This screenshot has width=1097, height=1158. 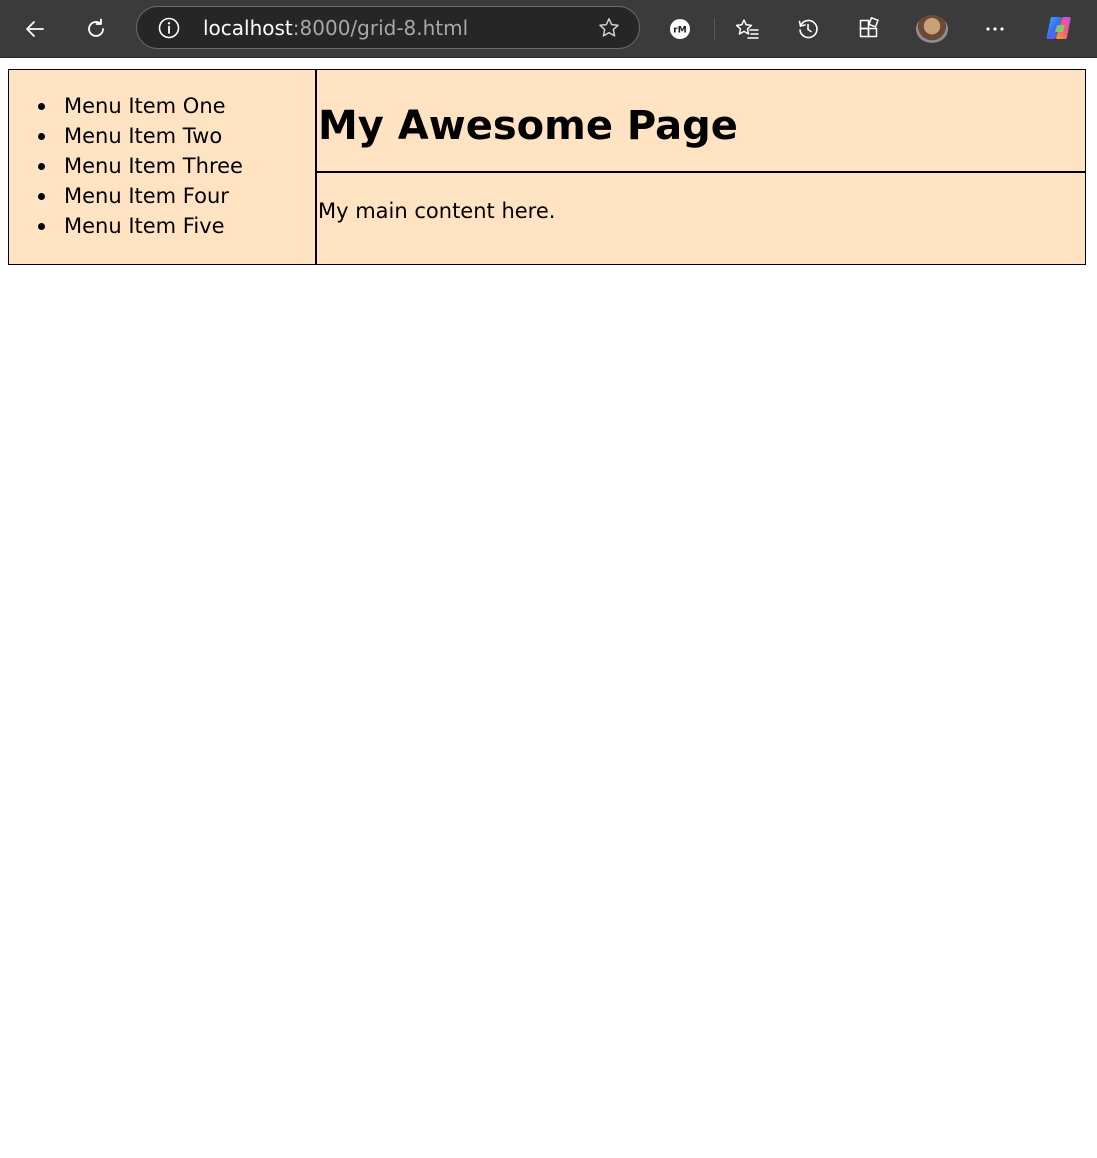 I want to click on page-title: My Awesome Page, so click(x=528, y=126).